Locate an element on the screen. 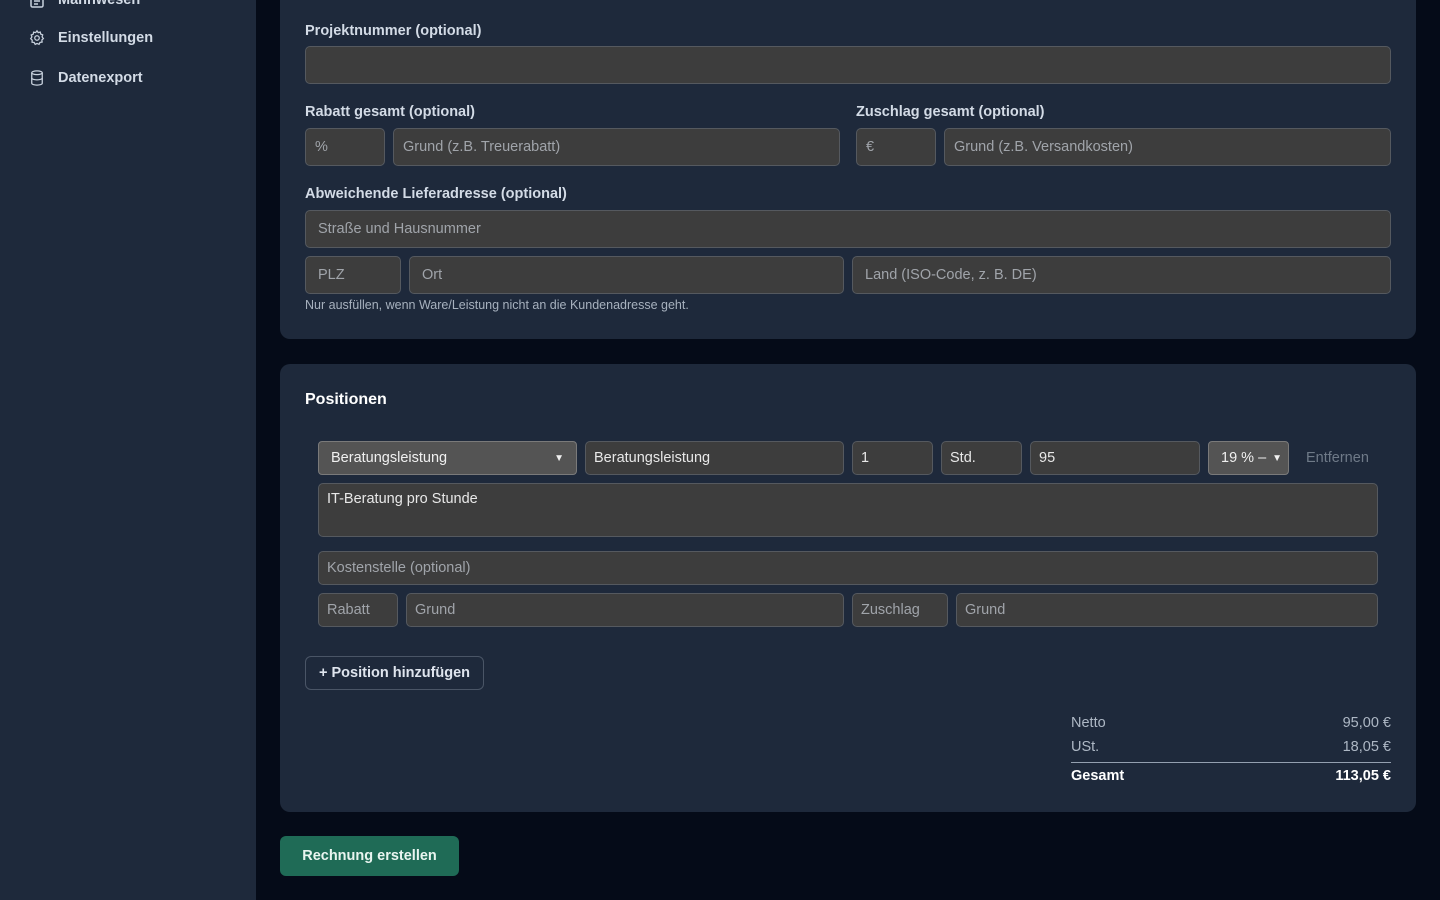 Image resolution: width=1440 pixels, height=900 pixels. product-select: Beratungsleistung ▼ is located at coordinates (447, 458).